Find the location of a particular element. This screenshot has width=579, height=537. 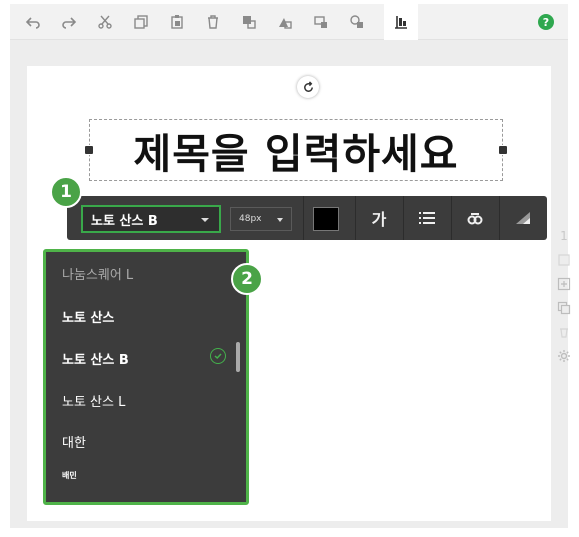

font-family-value: 노토 산스 B is located at coordinates (124, 221).